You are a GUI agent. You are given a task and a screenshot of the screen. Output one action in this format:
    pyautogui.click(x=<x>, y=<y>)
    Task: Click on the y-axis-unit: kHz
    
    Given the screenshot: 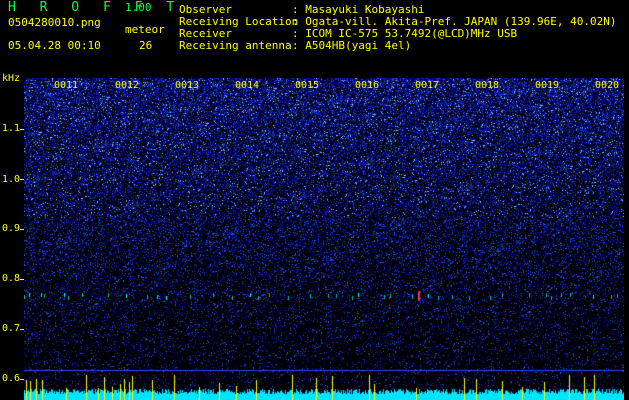 What is the action you would take?
    pyautogui.click(x=11, y=78)
    